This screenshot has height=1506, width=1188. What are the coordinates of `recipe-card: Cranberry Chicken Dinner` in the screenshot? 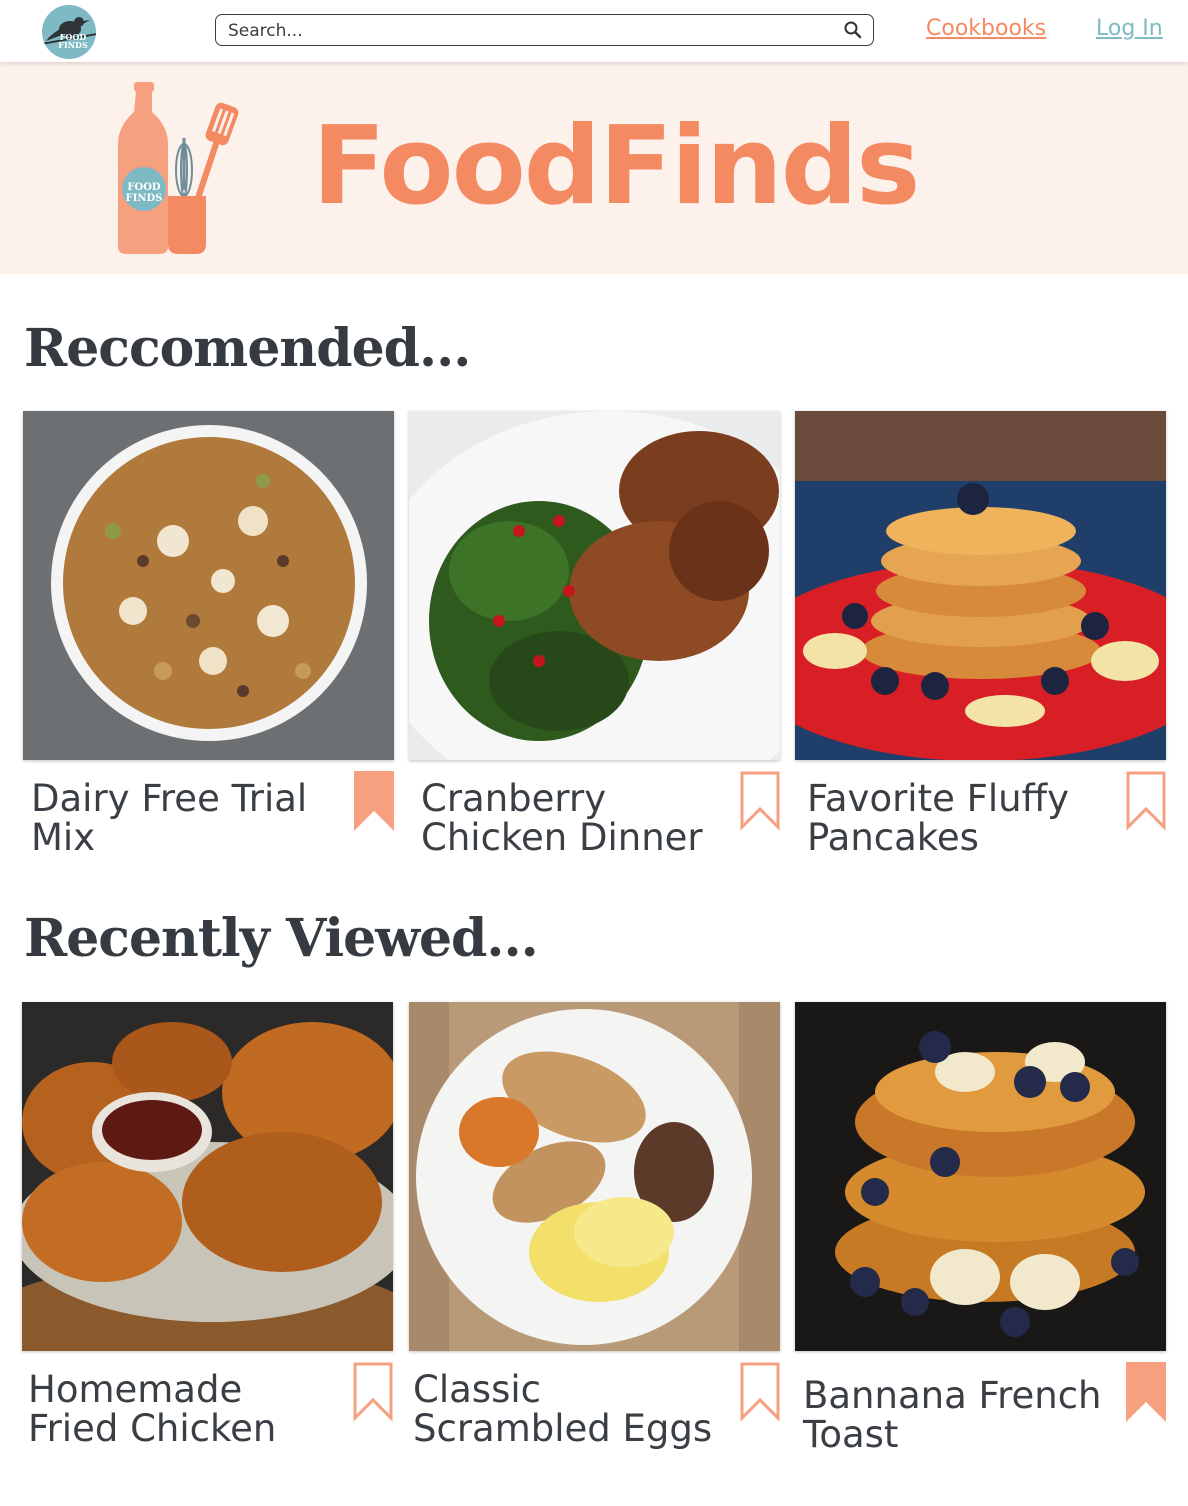 It's located at (594, 646).